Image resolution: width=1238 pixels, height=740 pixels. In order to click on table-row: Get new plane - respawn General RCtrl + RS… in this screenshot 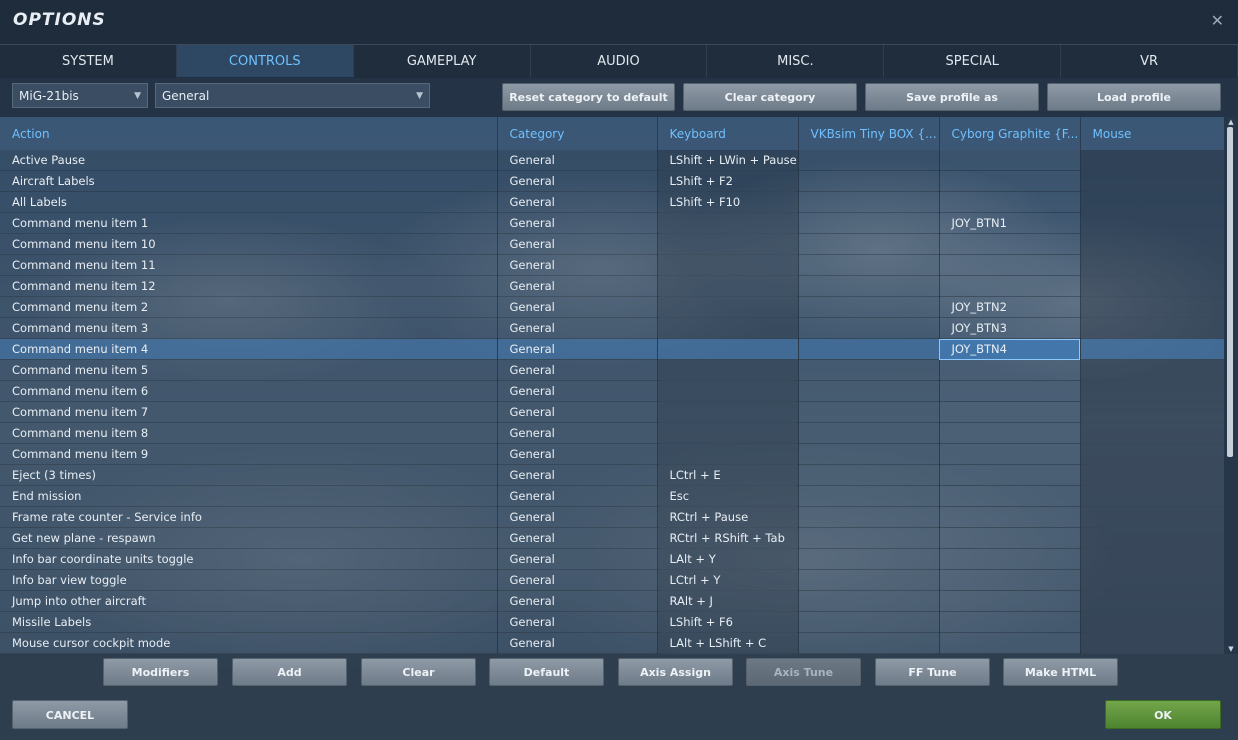, I will do `click(612, 538)`.